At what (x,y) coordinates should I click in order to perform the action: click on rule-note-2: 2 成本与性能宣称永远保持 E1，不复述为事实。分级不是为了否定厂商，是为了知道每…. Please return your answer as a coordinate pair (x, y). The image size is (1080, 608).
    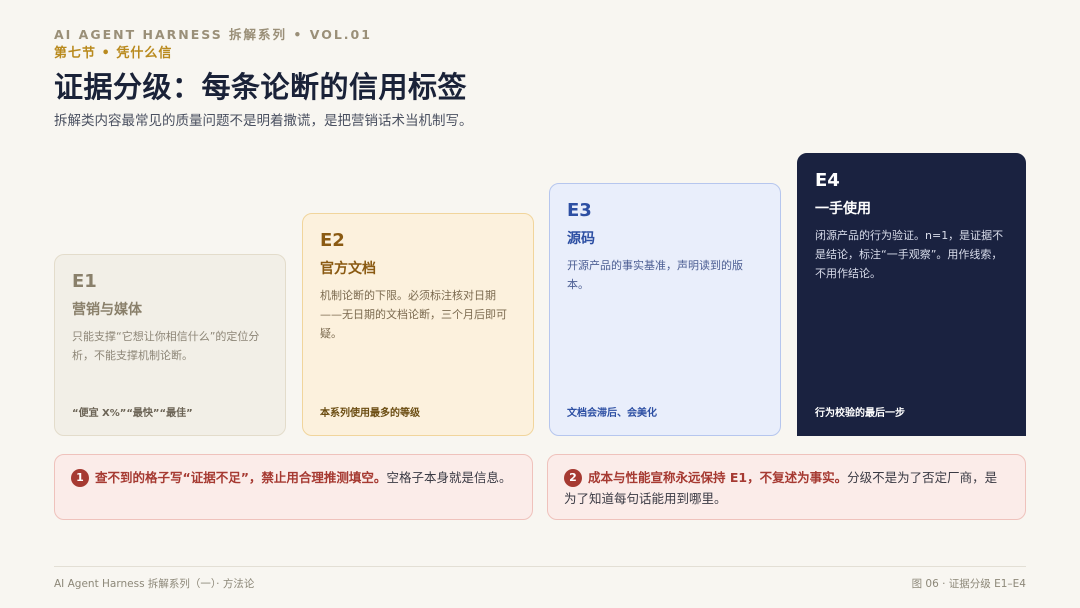
    Looking at the image, I should click on (786, 487).